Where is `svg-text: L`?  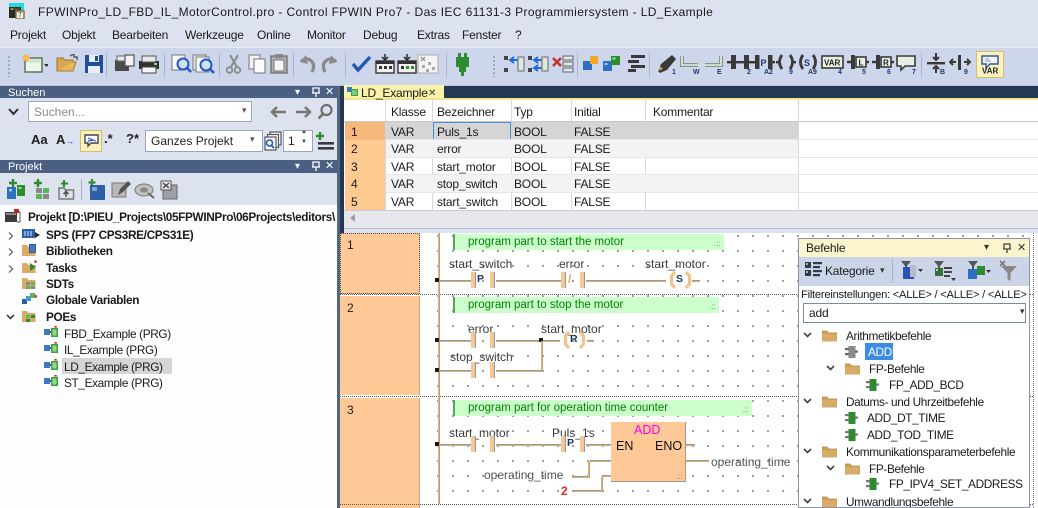 svg-text: L is located at coordinates (861, 63).